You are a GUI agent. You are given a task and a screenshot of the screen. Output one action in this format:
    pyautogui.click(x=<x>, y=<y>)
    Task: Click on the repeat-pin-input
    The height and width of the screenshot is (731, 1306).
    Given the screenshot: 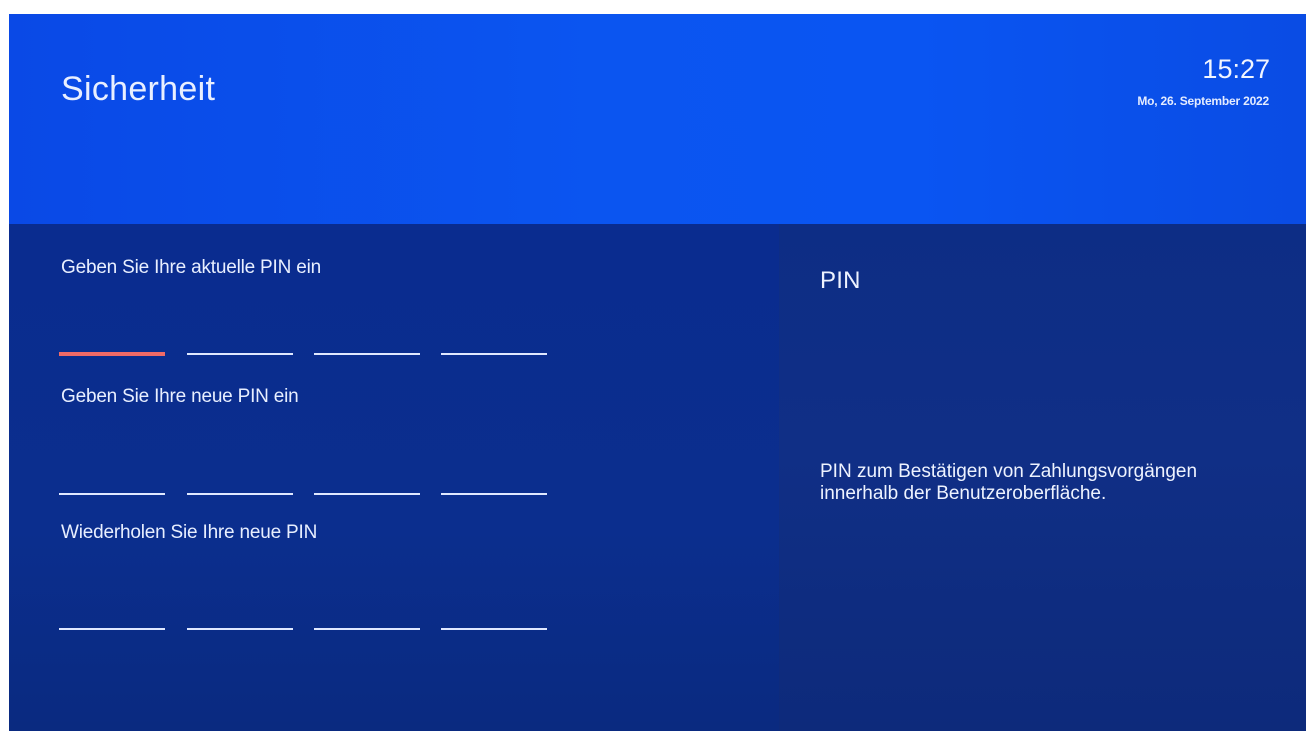 What is the action you would take?
    pyautogui.click(x=304, y=629)
    